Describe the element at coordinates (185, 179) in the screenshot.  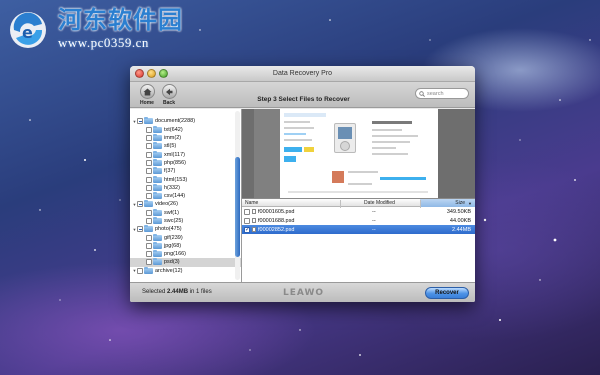
I see `tree-item: html(153)` at that location.